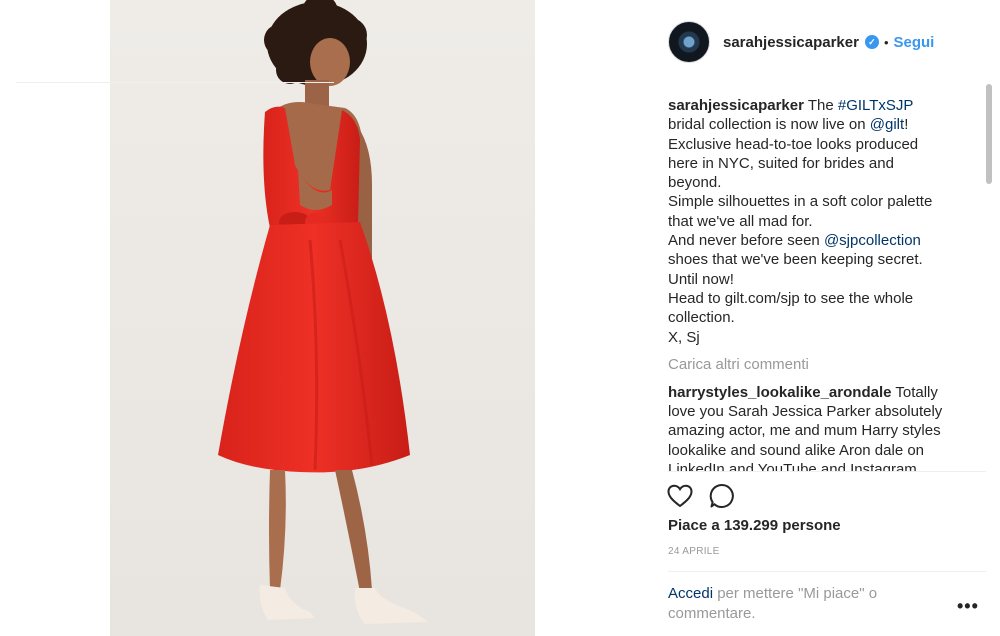 This screenshot has height=636, width=1000. I want to click on load-more-comments-button: Carica altri commenti, so click(829, 364).